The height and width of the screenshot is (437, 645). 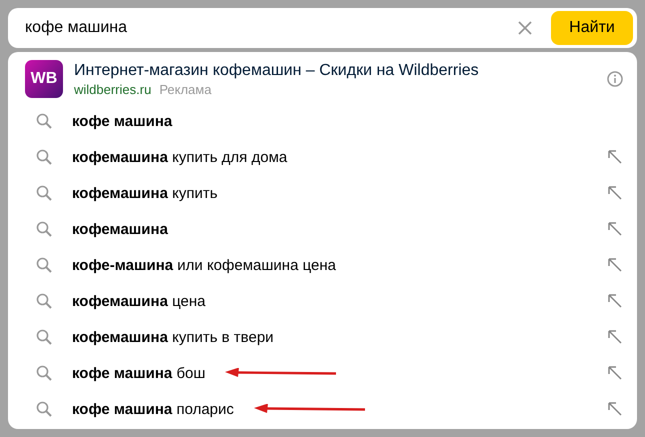 I want to click on shop-logo: WB, so click(x=44, y=79).